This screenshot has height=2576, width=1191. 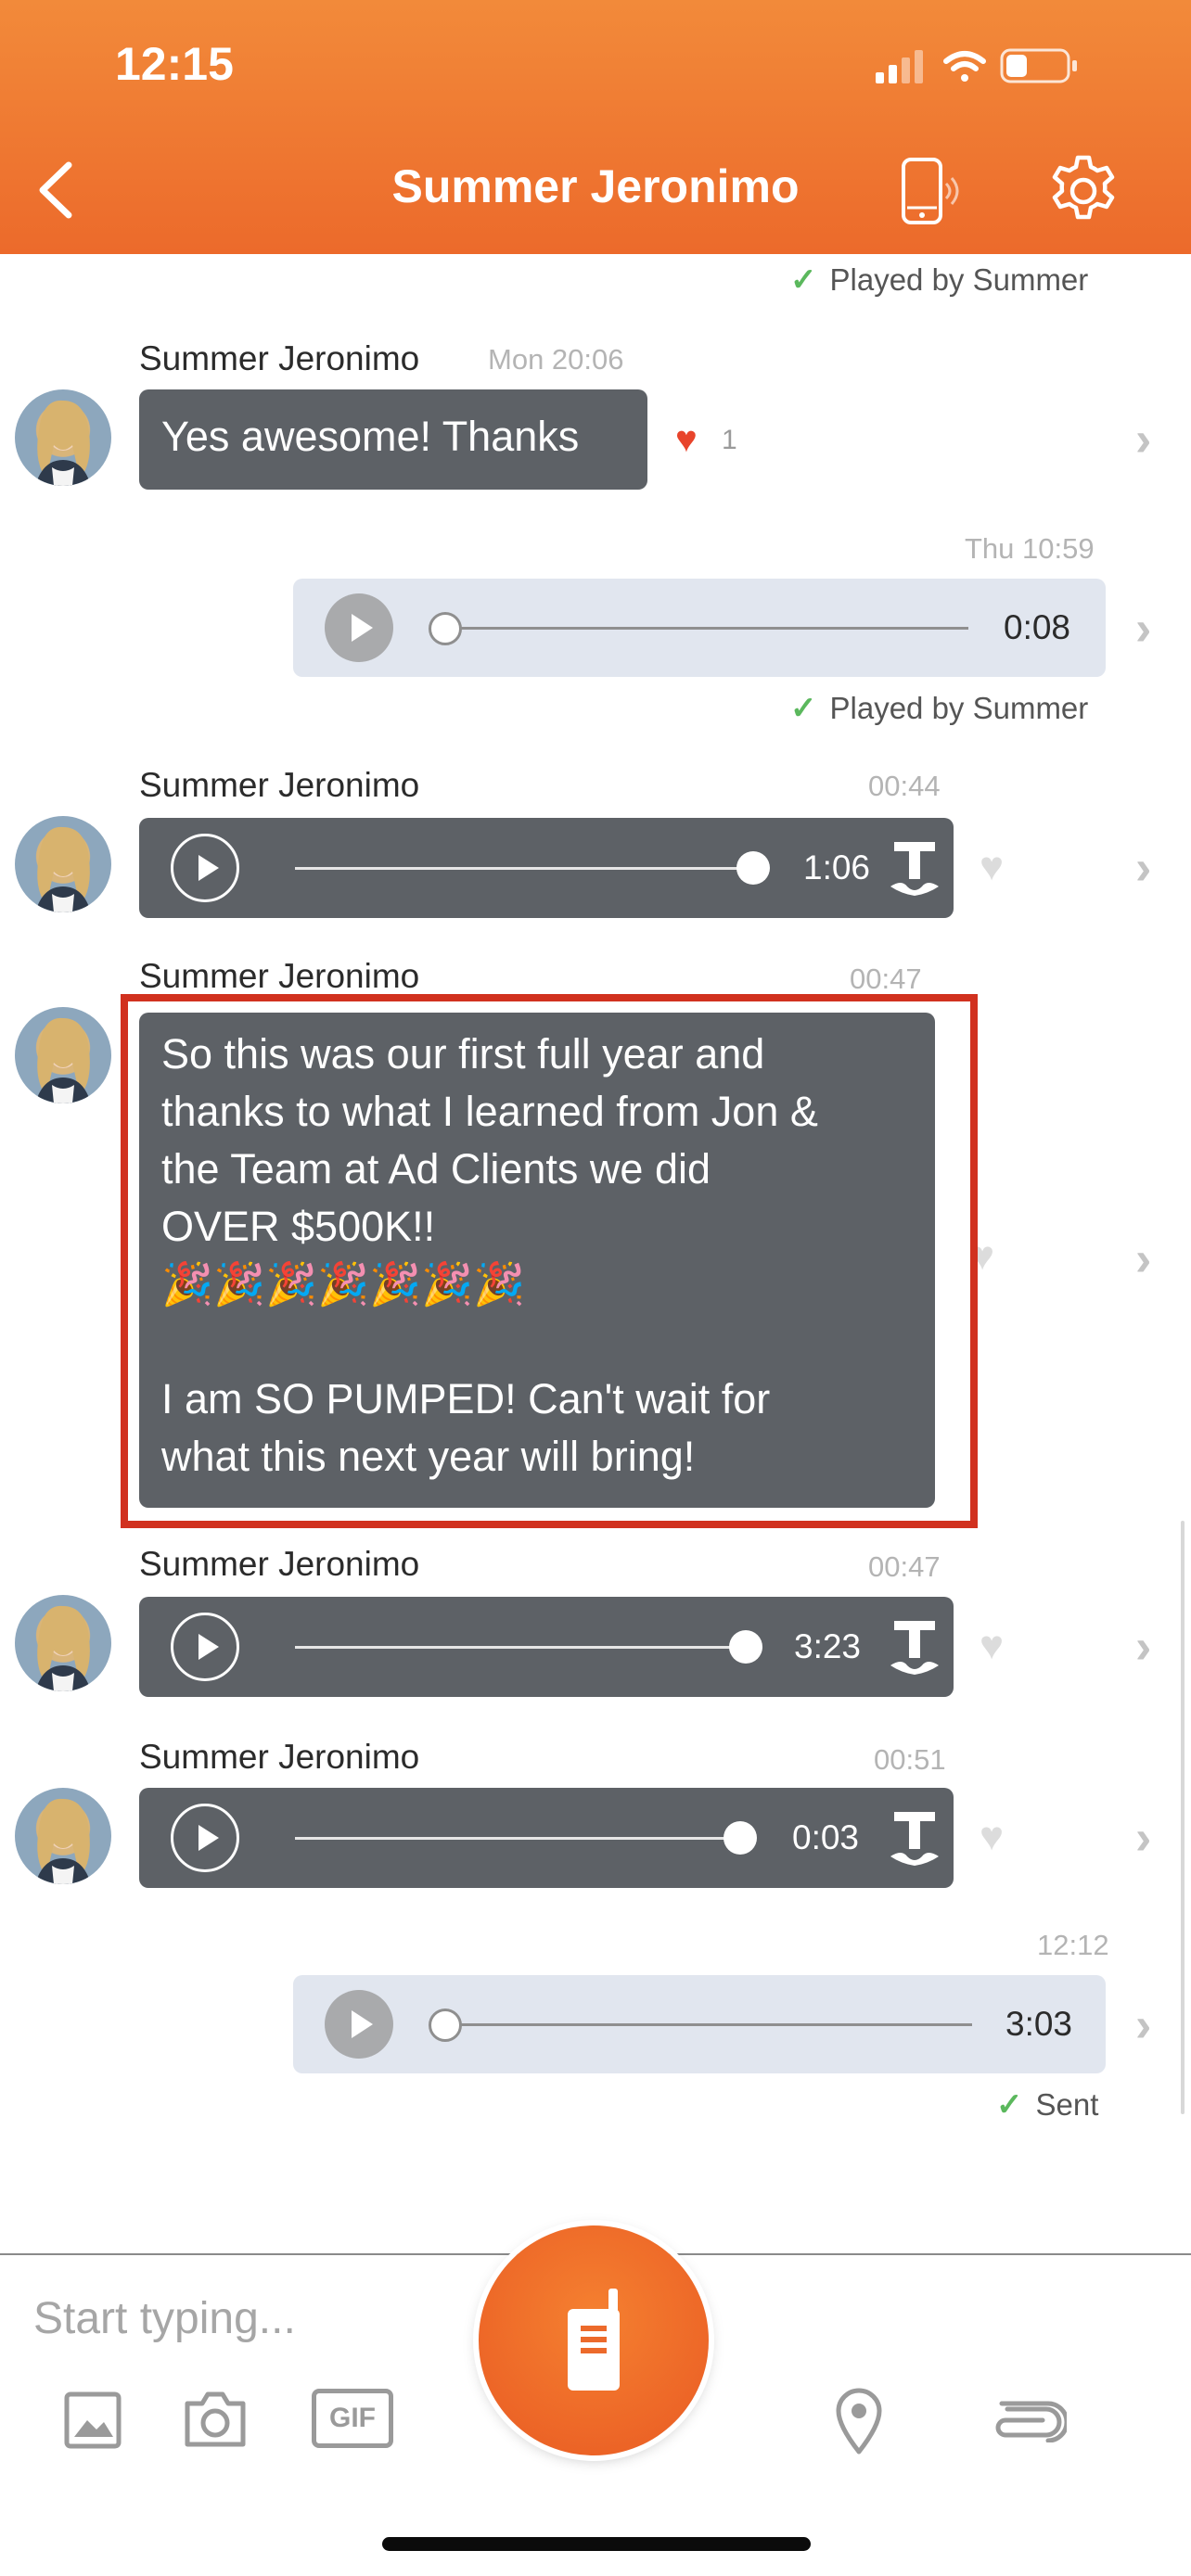 I want to click on audio-message-bubble: 3:03, so click(x=699, y=2024).